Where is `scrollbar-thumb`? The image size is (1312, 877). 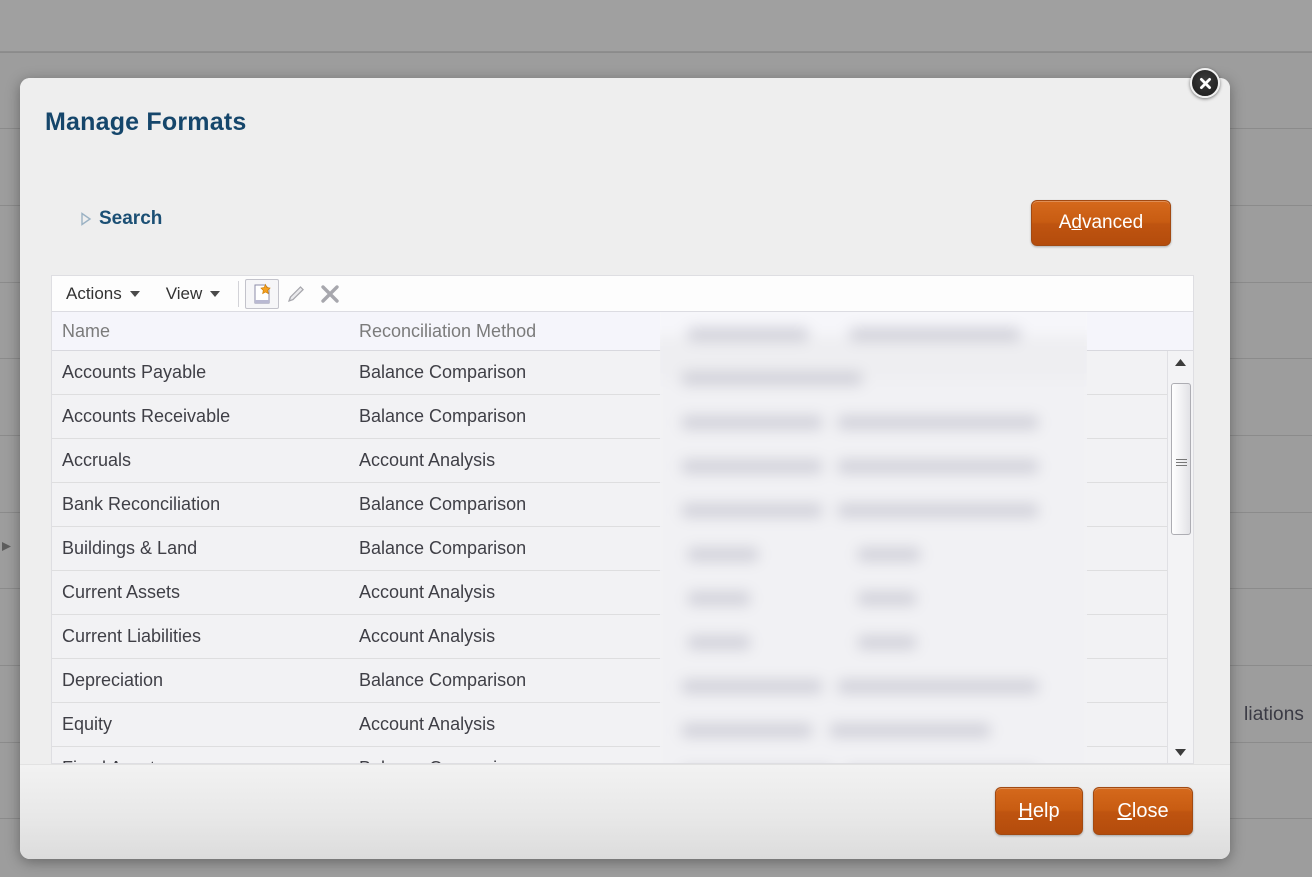
scrollbar-thumb is located at coordinates (1181, 459).